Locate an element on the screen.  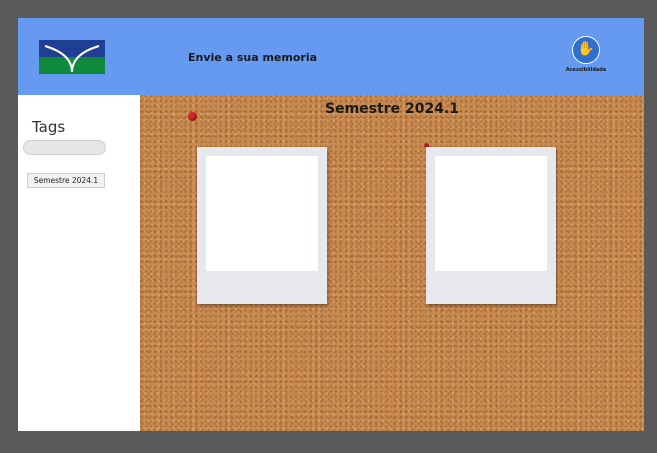
accessibility-label: Acessibilidade is located at coordinates (586, 70).